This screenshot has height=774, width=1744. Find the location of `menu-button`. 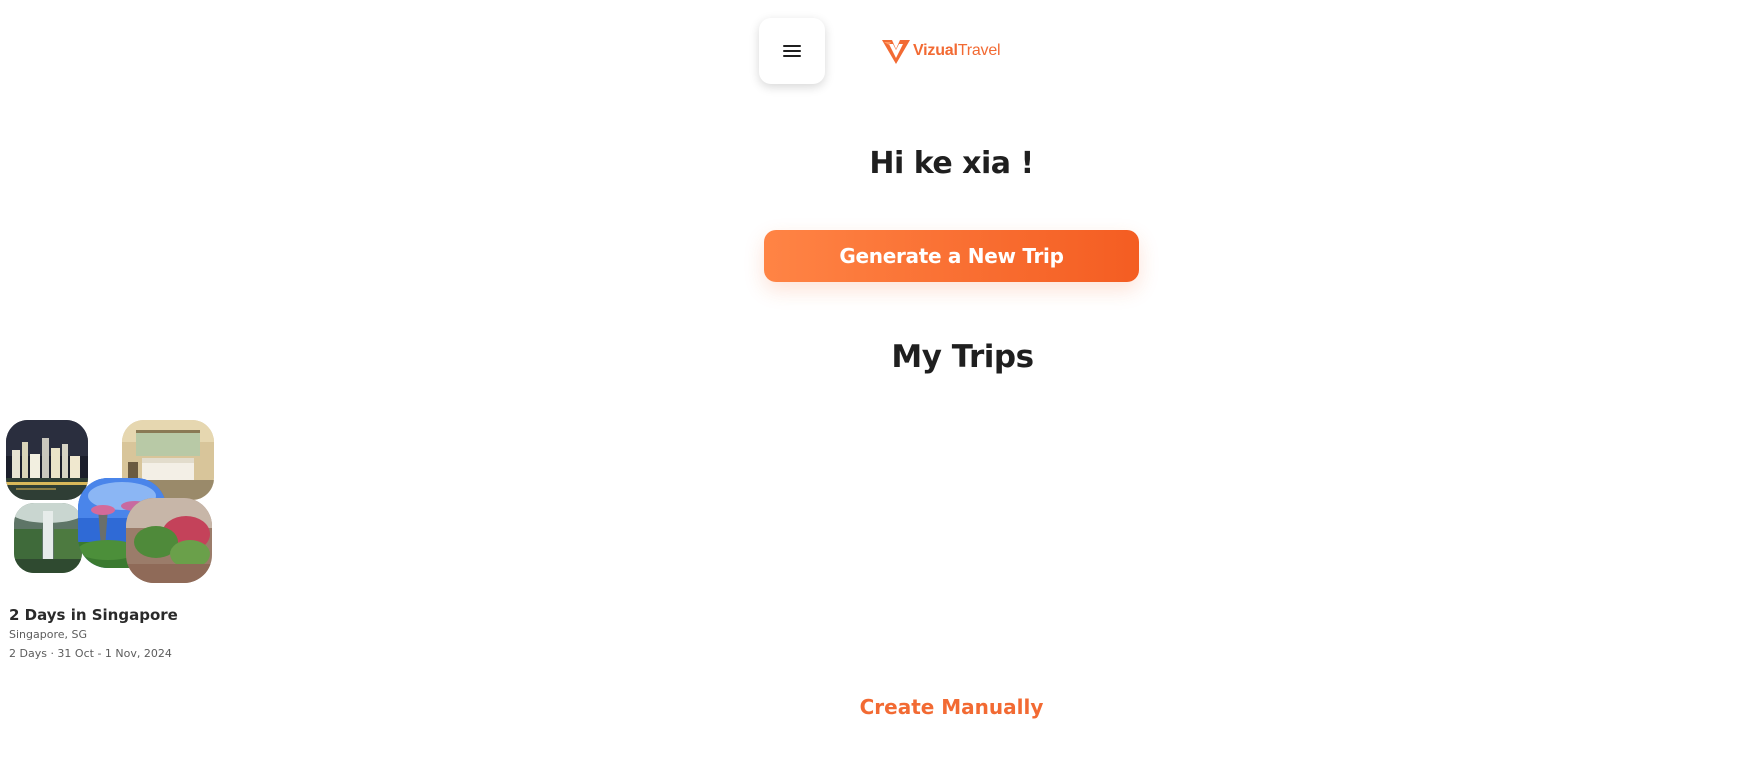

menu-button is located at coordinates (792, 51).